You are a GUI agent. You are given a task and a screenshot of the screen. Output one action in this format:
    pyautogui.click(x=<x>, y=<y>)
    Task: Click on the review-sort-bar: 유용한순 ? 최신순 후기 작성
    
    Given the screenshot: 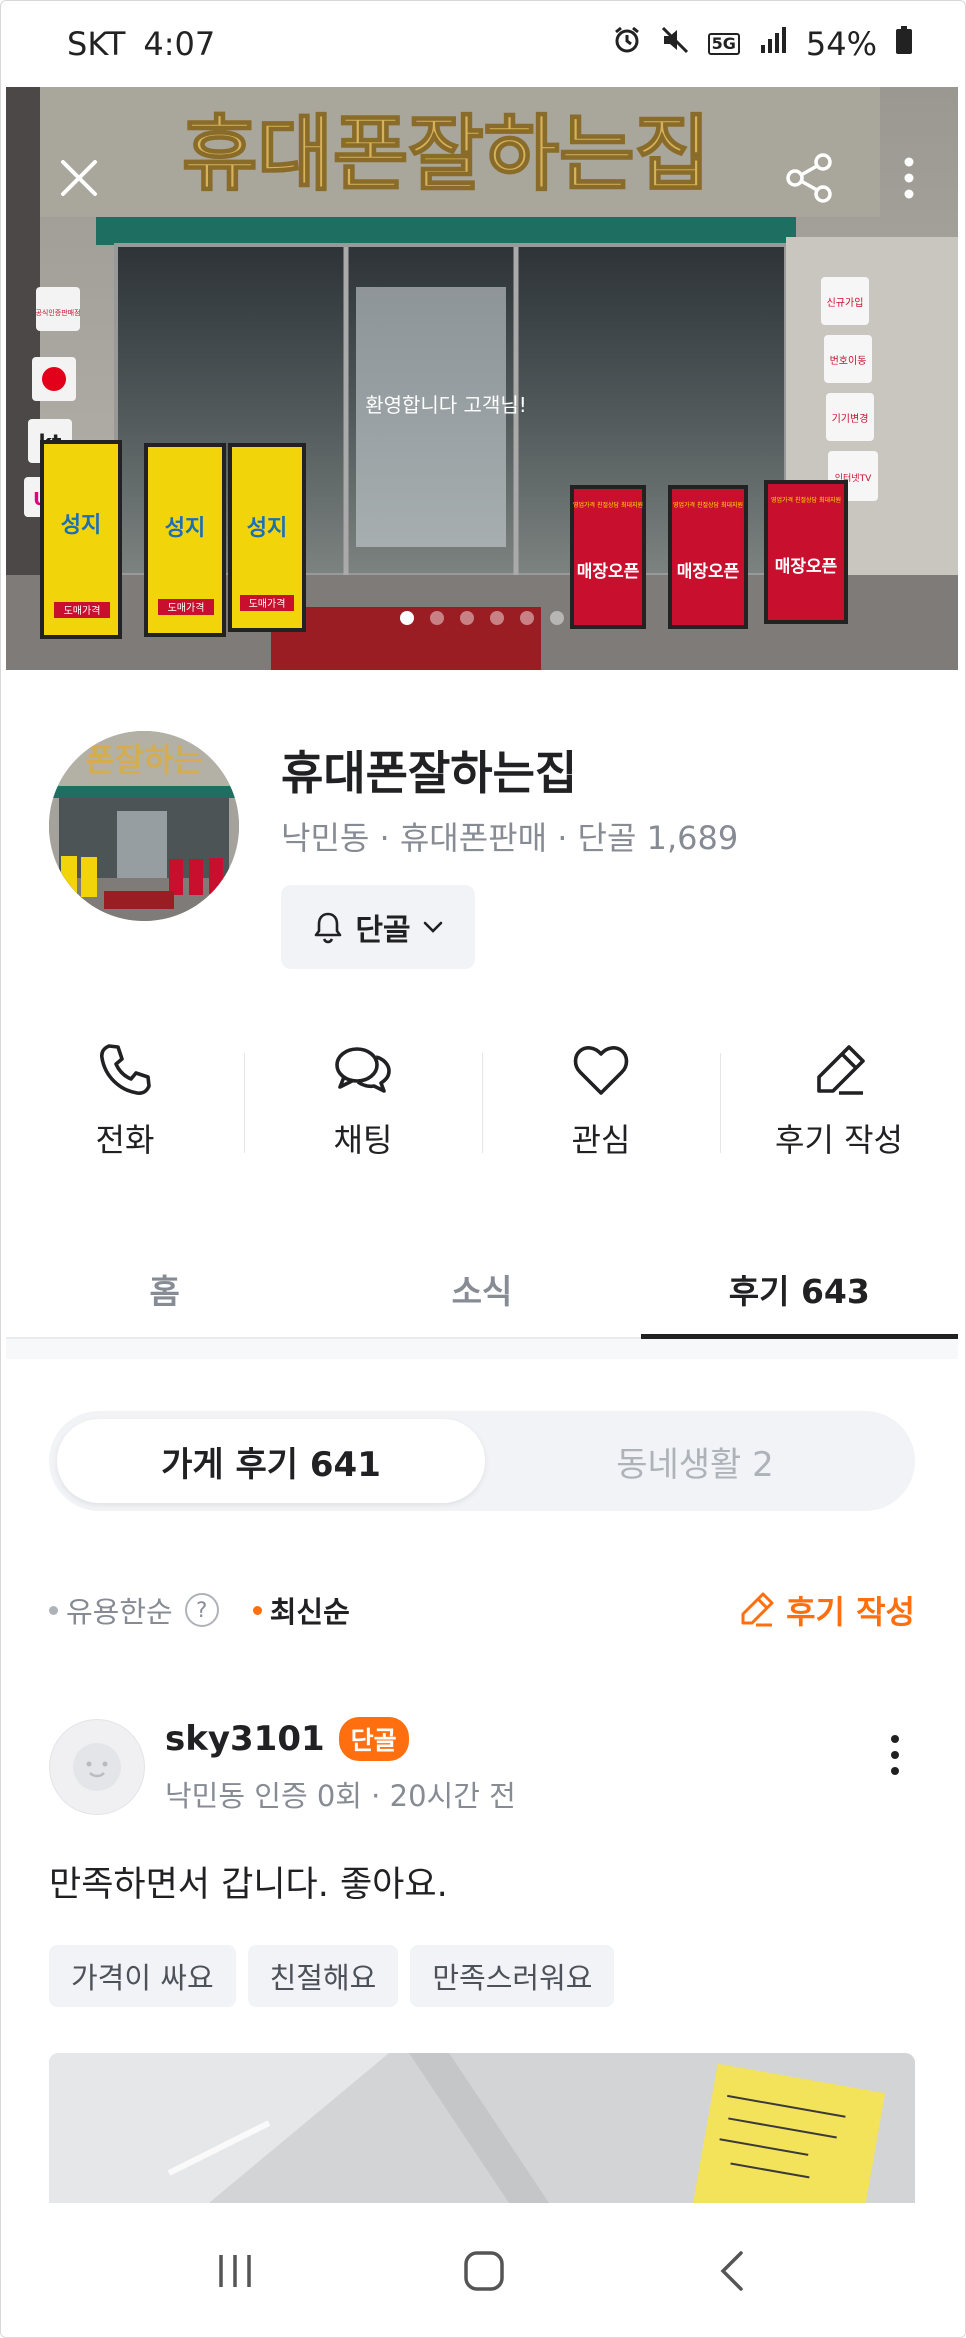 What is the action you would take?
    pyautogui.click(x=482, y=1610)
    